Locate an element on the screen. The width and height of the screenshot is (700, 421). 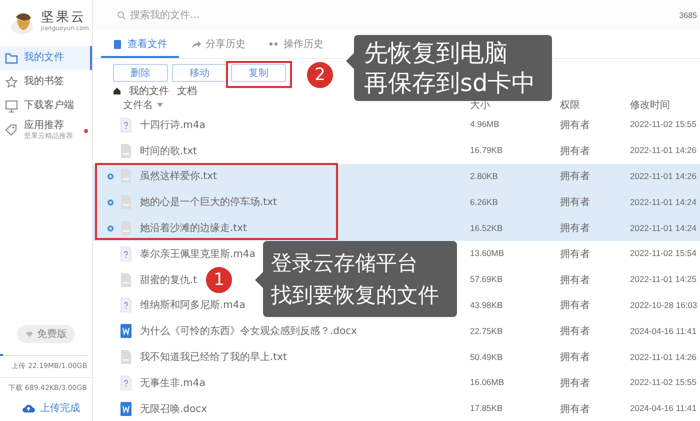
file-name: 无限召唤.docx is located at coordinates (174, 409).